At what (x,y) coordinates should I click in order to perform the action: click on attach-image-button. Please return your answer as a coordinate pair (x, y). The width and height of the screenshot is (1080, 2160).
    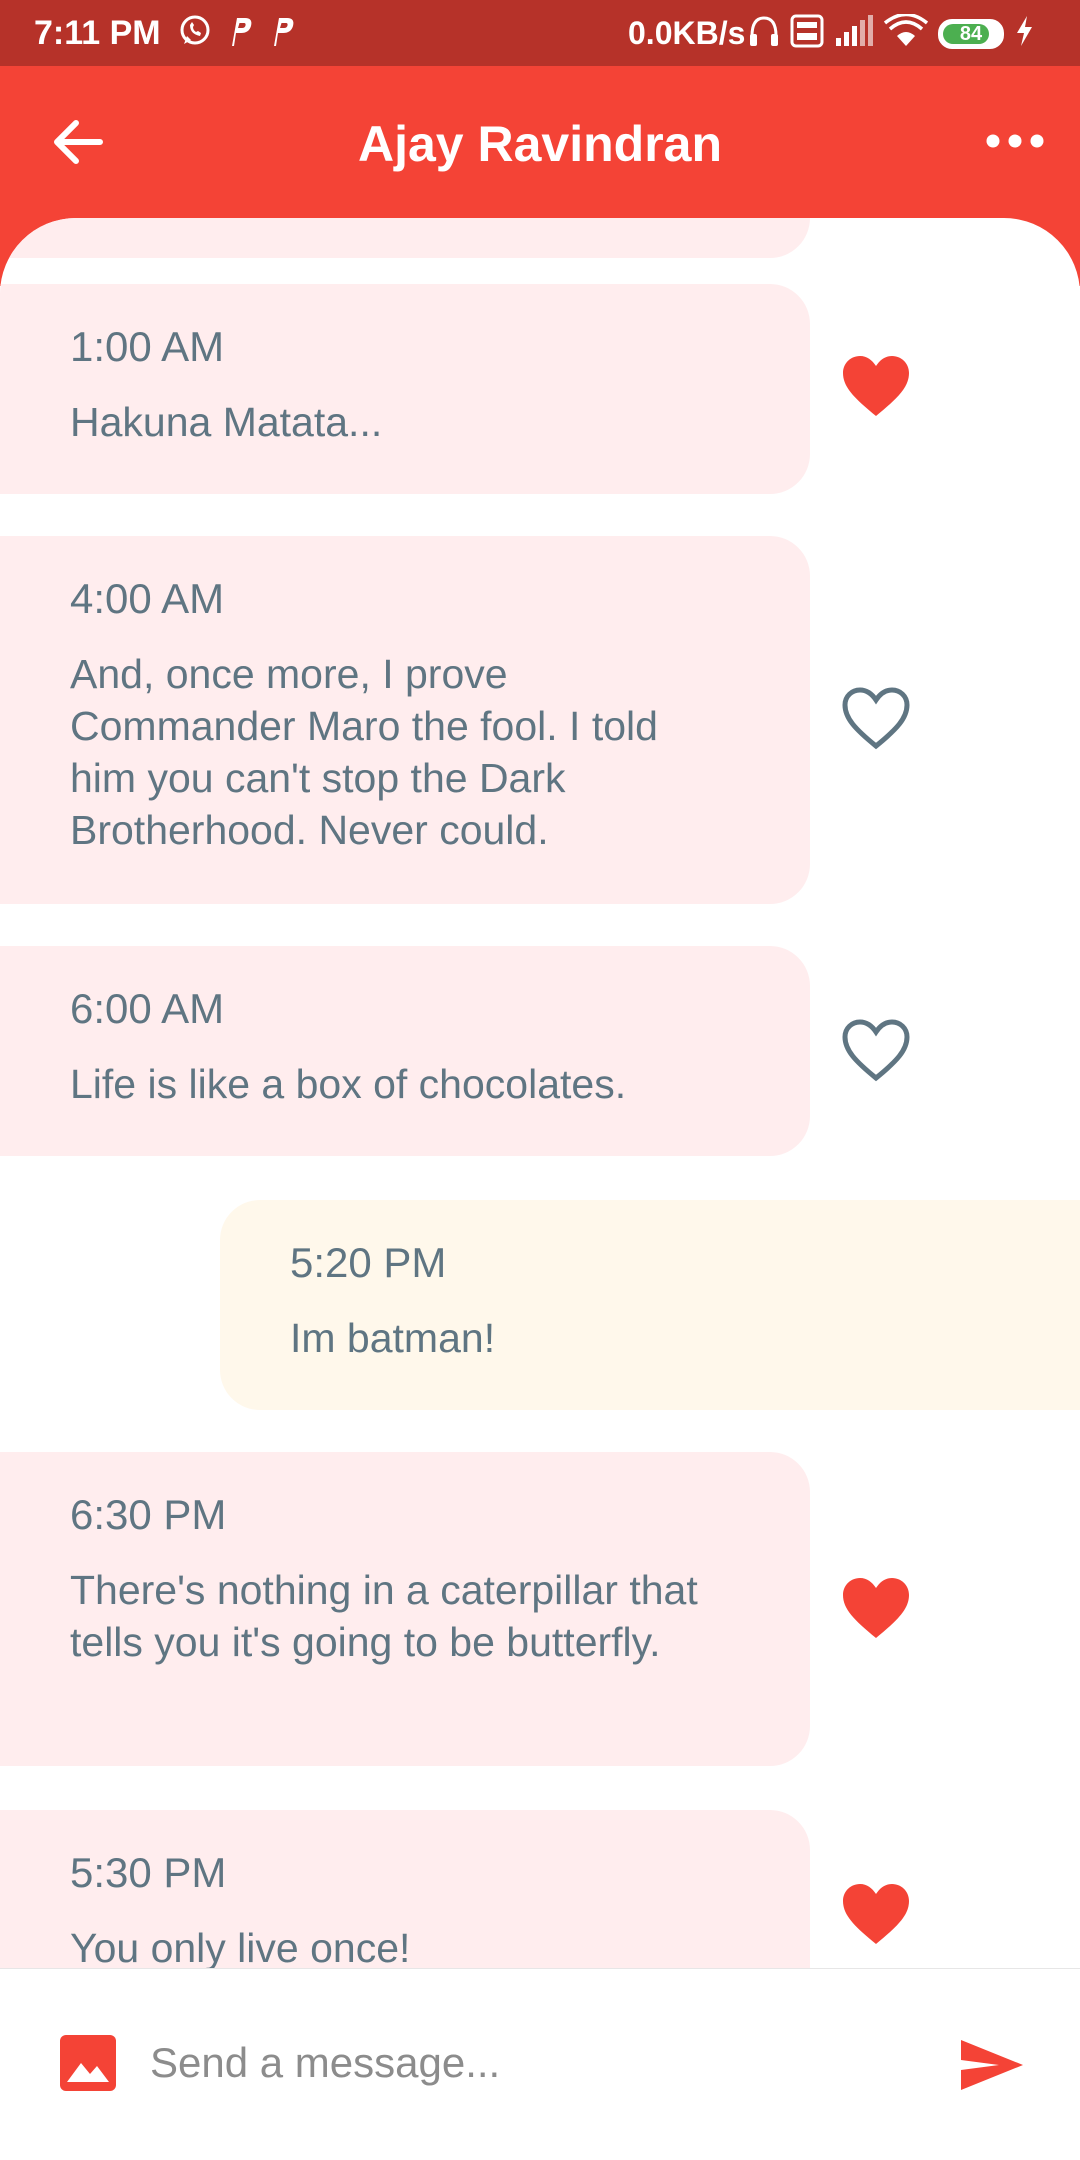
    Looking at the image, I should click on (88, 2063).